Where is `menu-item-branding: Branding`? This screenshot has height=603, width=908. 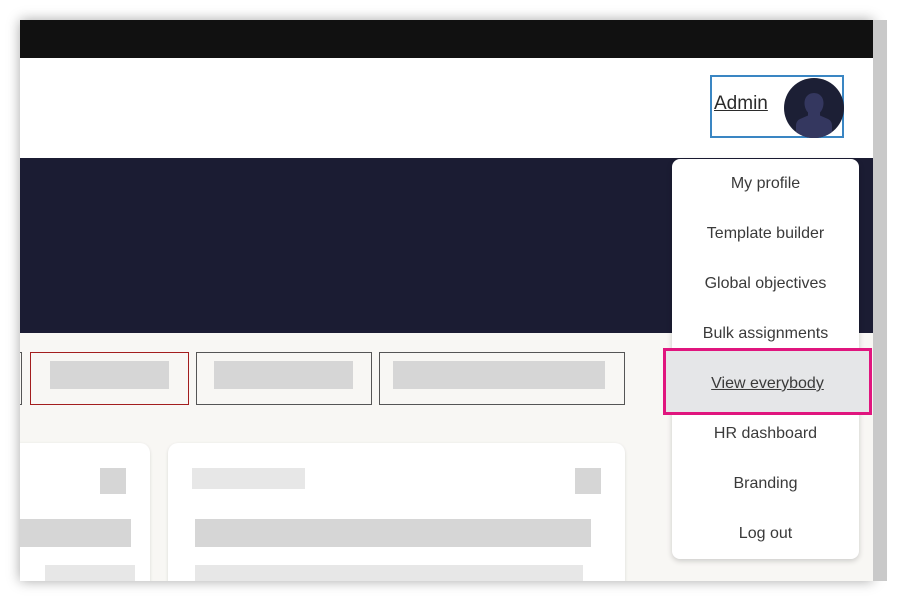 menu-item-branding: Branding is located at coordinates (765, 484).